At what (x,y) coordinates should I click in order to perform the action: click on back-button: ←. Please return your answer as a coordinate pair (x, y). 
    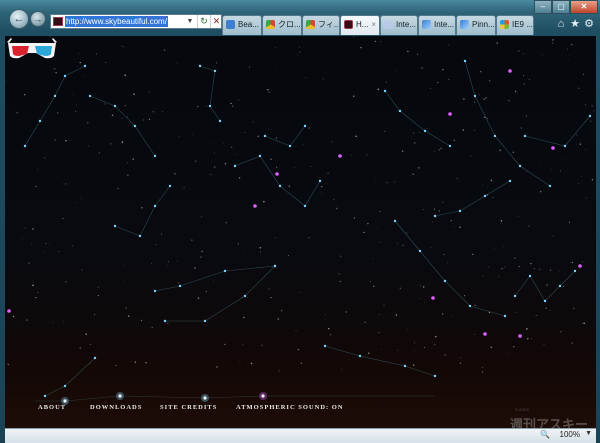
    Looking at the image, I should click on (19, 19).